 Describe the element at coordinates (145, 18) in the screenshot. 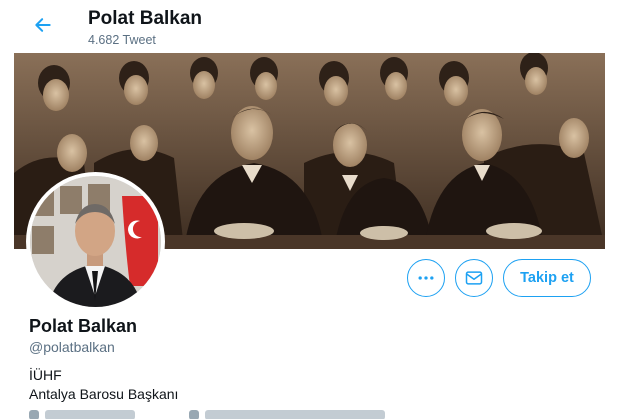

I see `header-profile-name: Polat Balkan` at that location.